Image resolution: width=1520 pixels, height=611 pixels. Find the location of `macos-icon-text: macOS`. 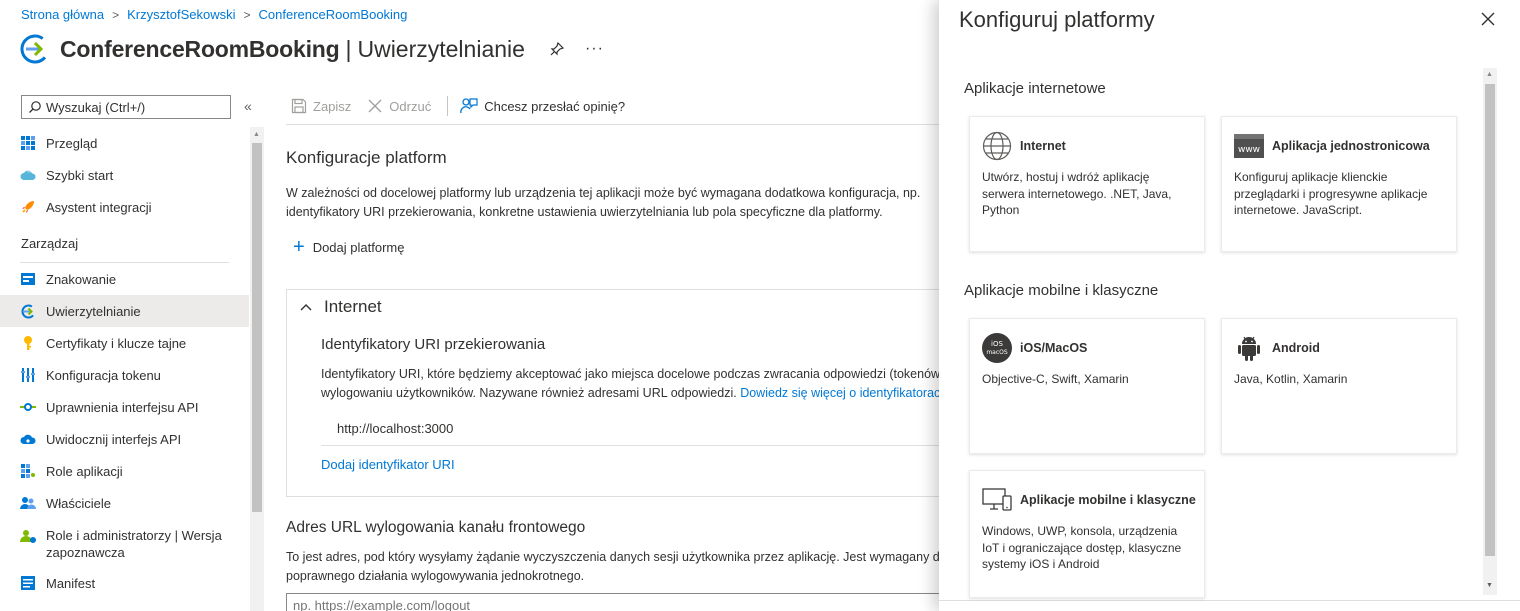

macos-icon-text: macOS is located at coordinates (997, 352).